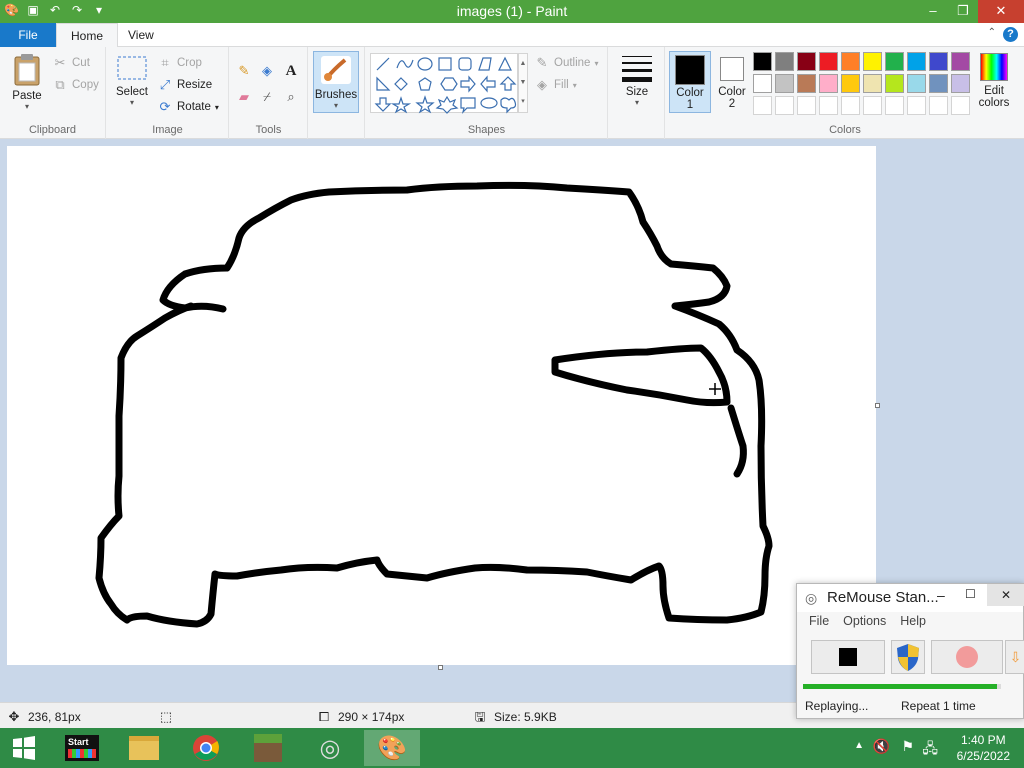  What do you see at coordinates (970, 594) in the screenshot?
I see `remouse-maximize-button: ☐` at bounding box center [970, 594].